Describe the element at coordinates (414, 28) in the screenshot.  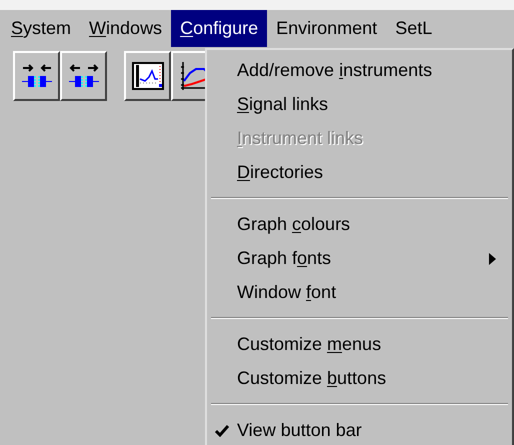
I see `menu-bar-item: SetL` at that location.